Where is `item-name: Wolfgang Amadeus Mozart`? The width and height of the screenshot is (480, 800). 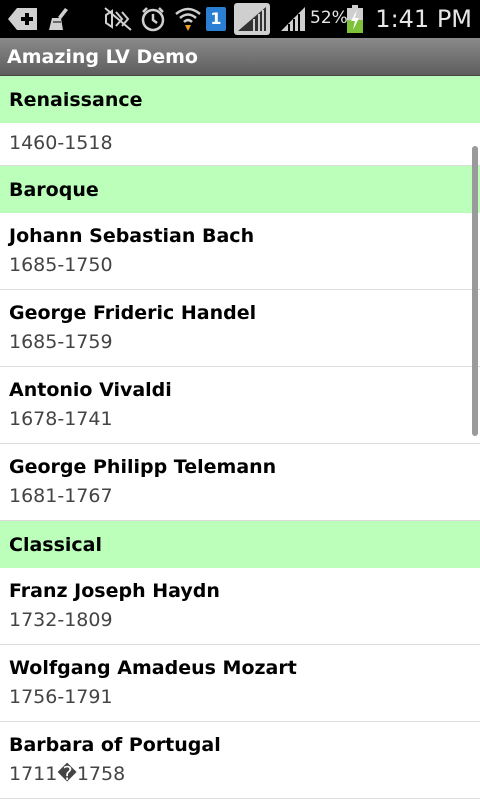
item-name: Wolfgang Amadeus Mozart is located at coordinates (153, 668).